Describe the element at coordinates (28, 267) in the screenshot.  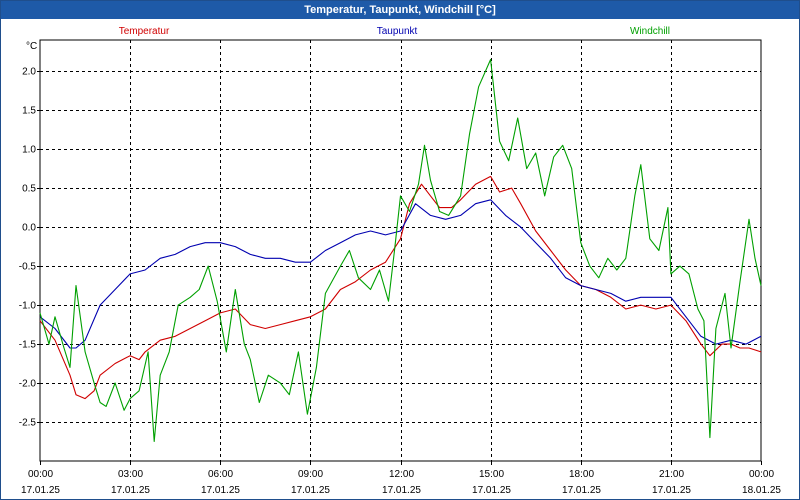
I see `y-tick-label: -0.5` at that location.